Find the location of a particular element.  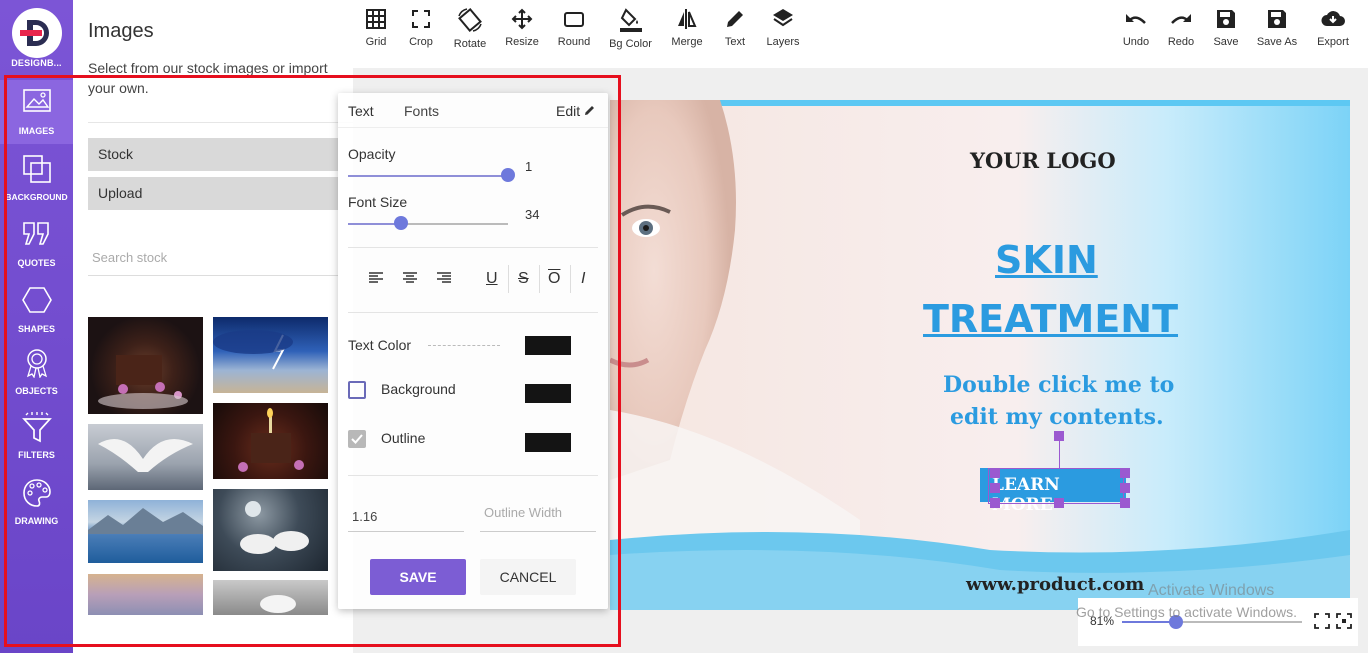

undo-button: Undo is located at coordinates (1136, 28).